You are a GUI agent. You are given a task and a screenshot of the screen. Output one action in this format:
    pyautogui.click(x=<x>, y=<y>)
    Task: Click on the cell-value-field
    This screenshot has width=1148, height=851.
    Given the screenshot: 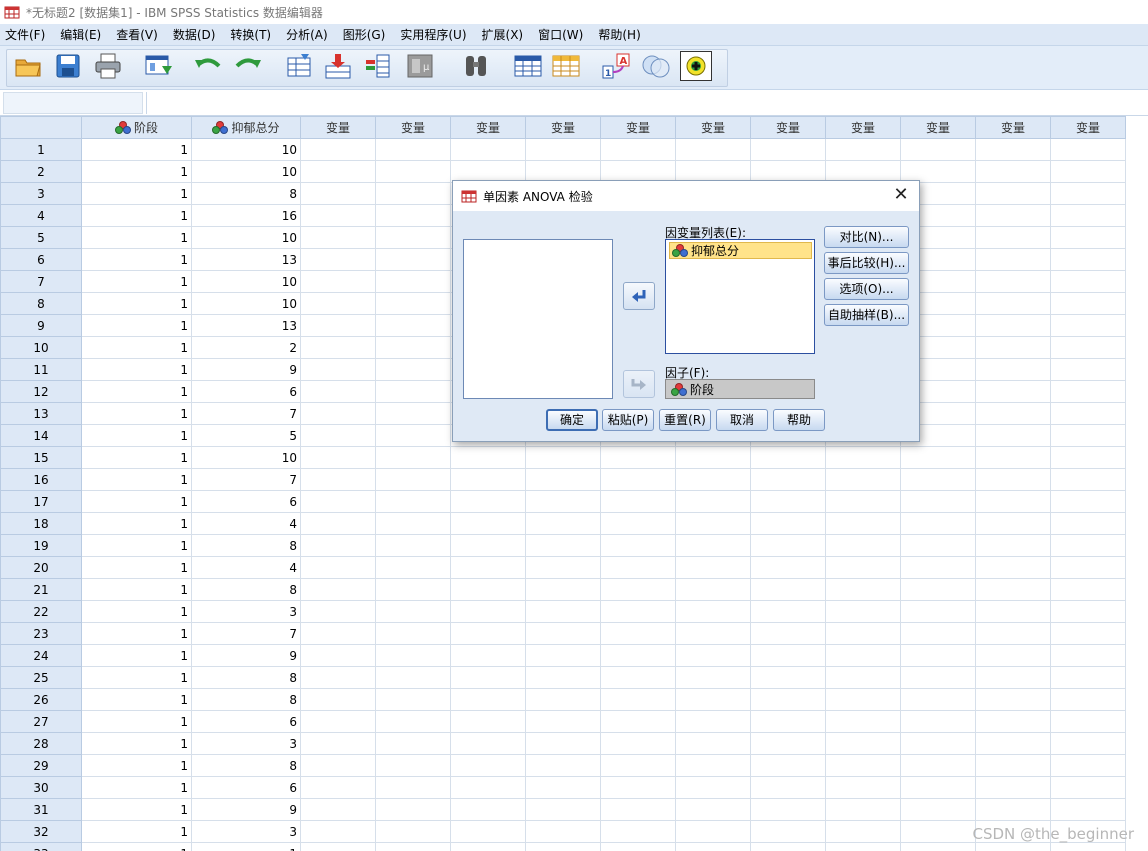 What is the action you would take?
    pyautogui.click(x=646, y=103)
    